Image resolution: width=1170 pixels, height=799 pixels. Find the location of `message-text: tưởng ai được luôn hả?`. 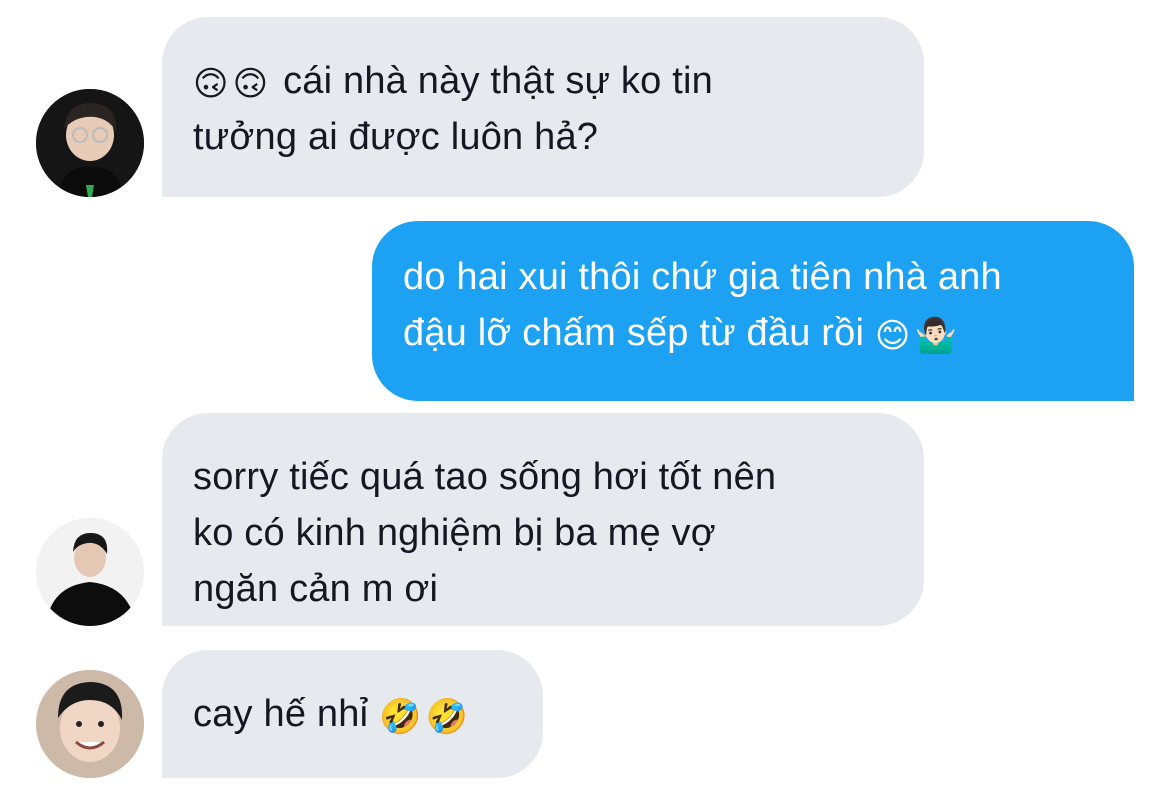

message-text: tưởng ai được luôn hả? is located at coordinates (396, 137).